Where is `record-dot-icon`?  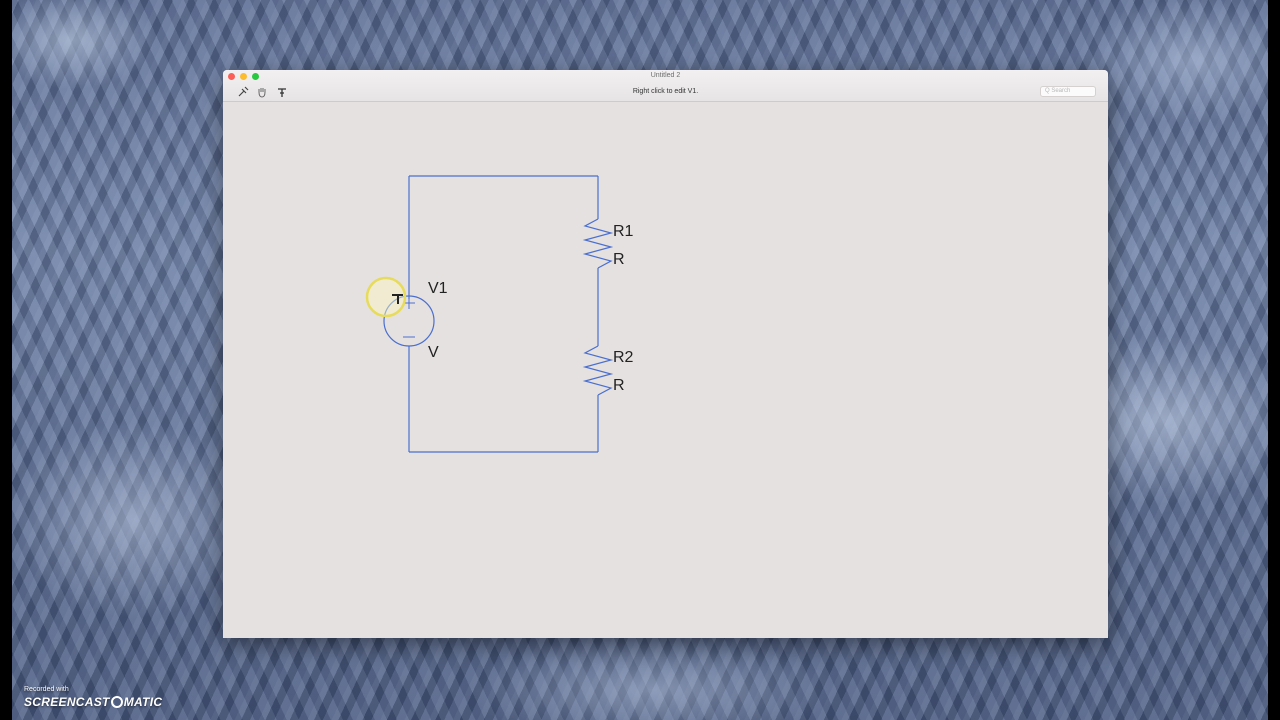 record-dot-icon is located at coordinates (116, 702).